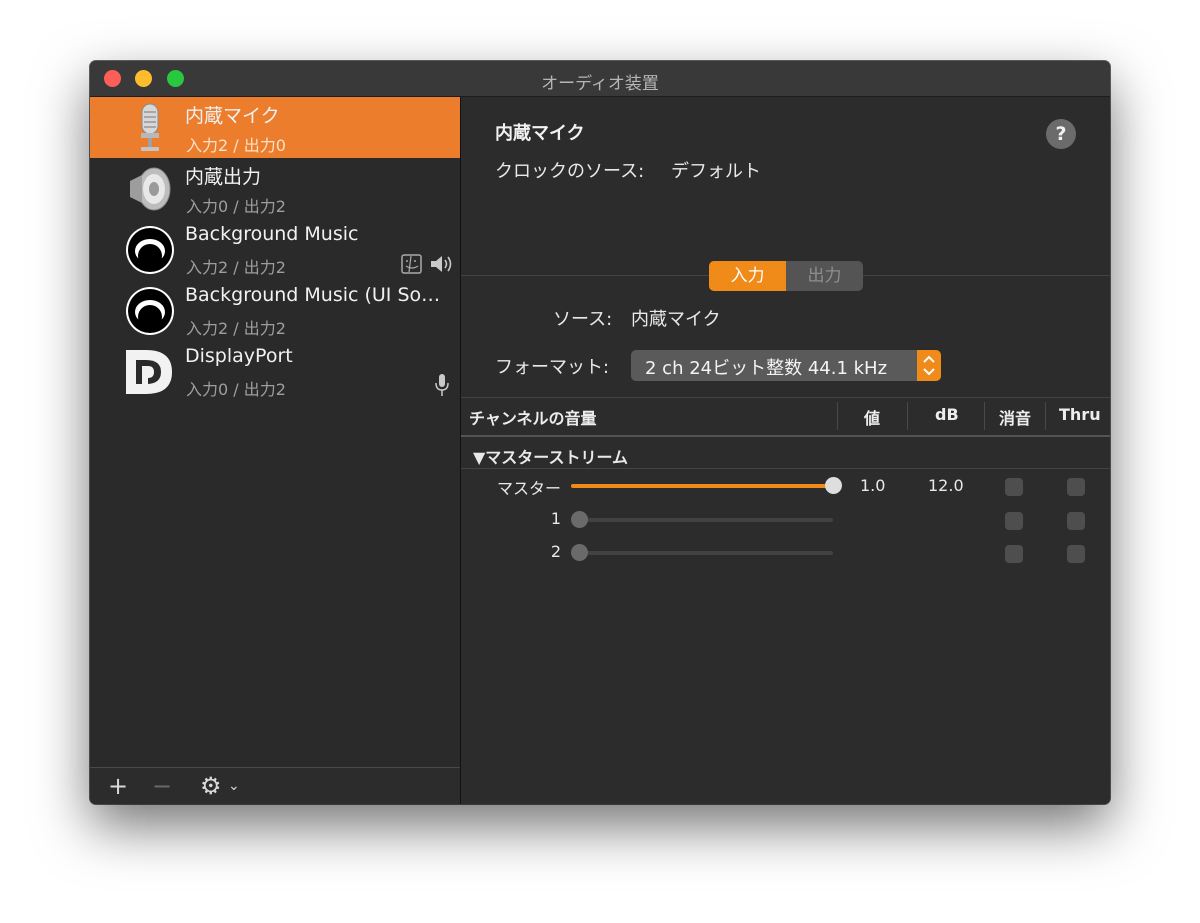 The image size is (1200, 923). What do you see at coordinates (275, 310) in the screenshot?
I see `device-item-background-music-ui-sounds: Background Music (UI Sounds) 入力2 / 出力2` at bounding box center [275, 310].